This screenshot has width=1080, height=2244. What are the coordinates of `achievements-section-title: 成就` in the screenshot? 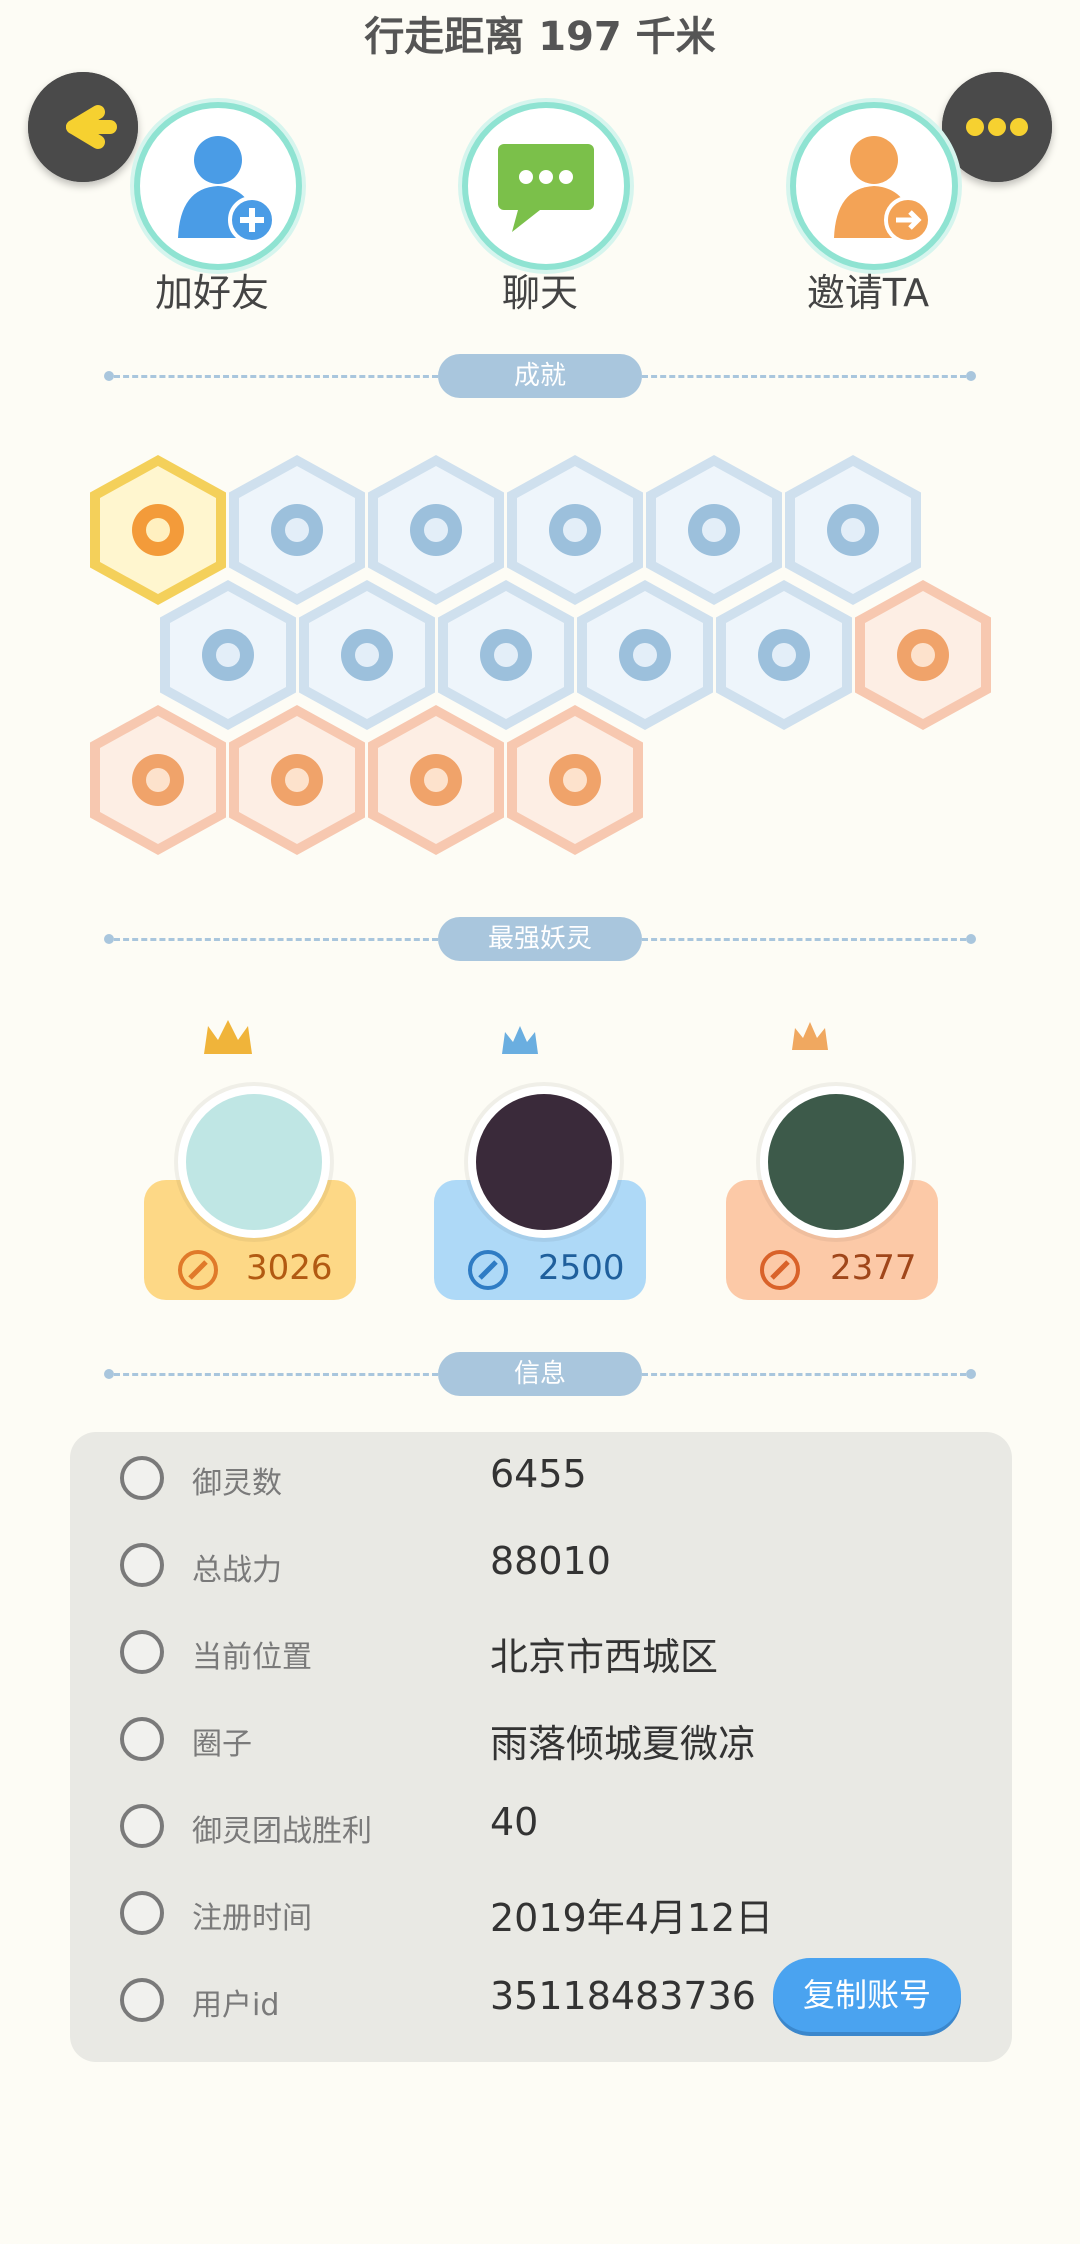 It's located at (540, 376).